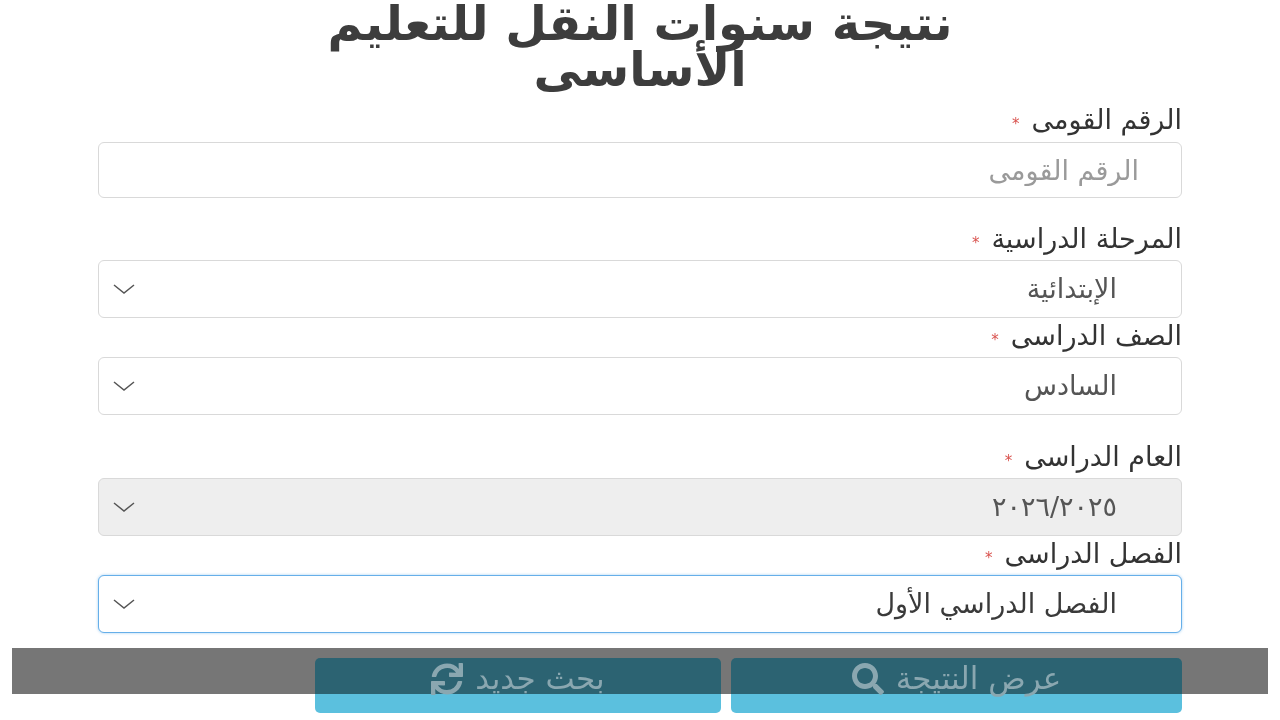  I want to click on field-label: الرقم القومى, so click(1106, 120).